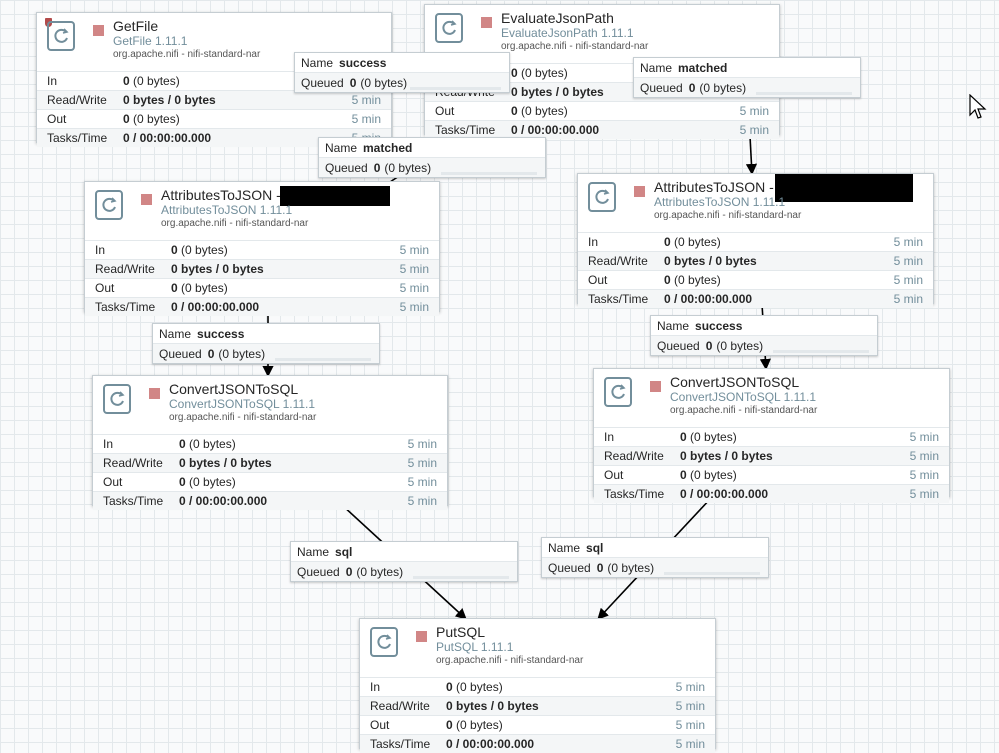  Describe the element at coordinates (460, 632) in the screenshot. I see `processor-name: PutSQL` at that location.